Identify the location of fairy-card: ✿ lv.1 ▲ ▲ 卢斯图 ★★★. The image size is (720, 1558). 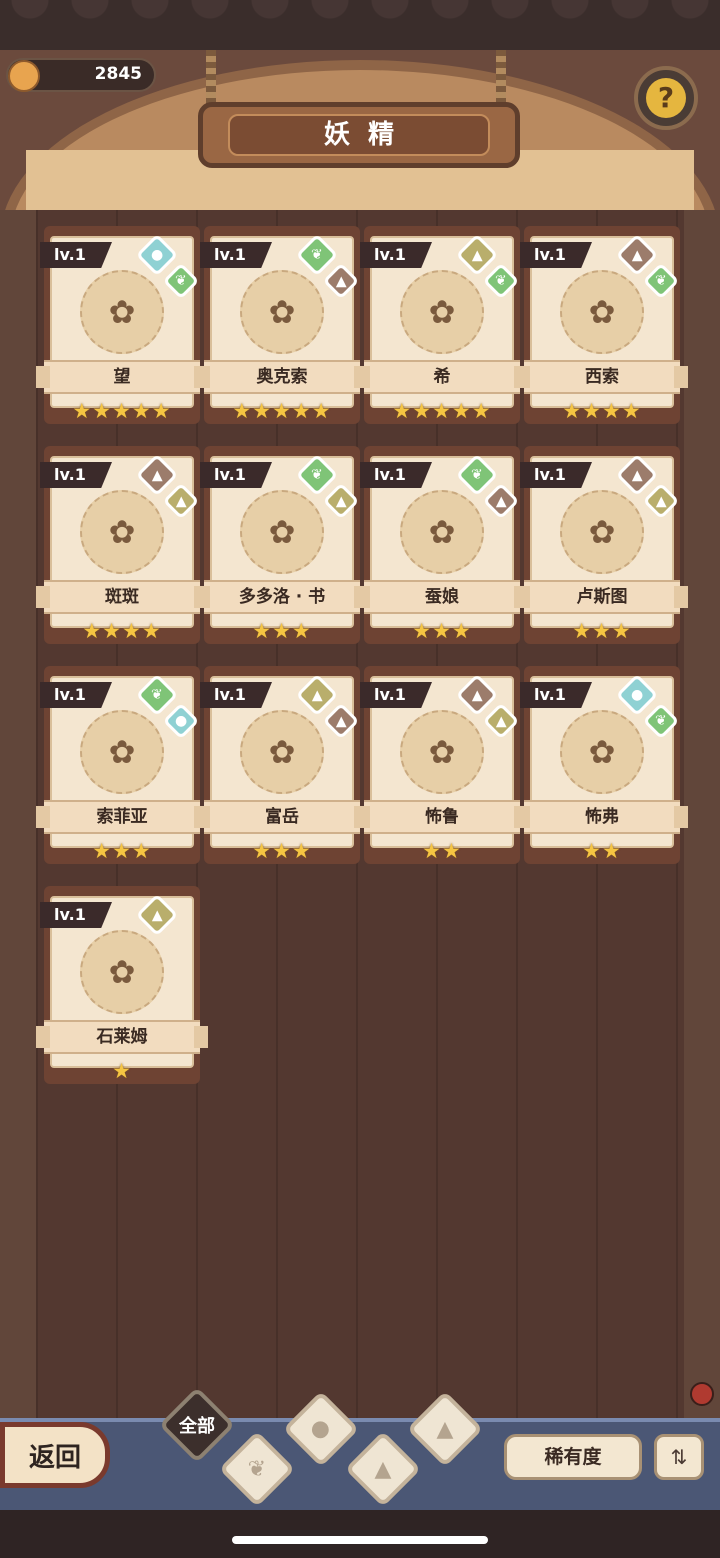
(602, 545).